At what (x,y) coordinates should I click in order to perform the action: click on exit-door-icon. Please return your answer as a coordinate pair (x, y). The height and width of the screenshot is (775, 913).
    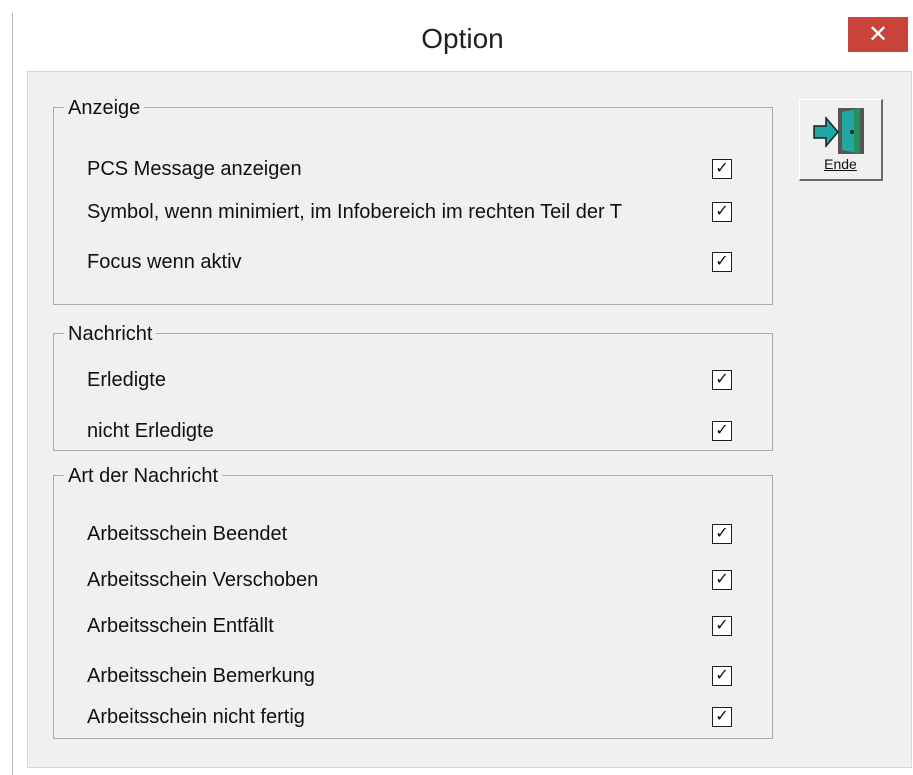
    Looking at the image, I should click on (838, 131).